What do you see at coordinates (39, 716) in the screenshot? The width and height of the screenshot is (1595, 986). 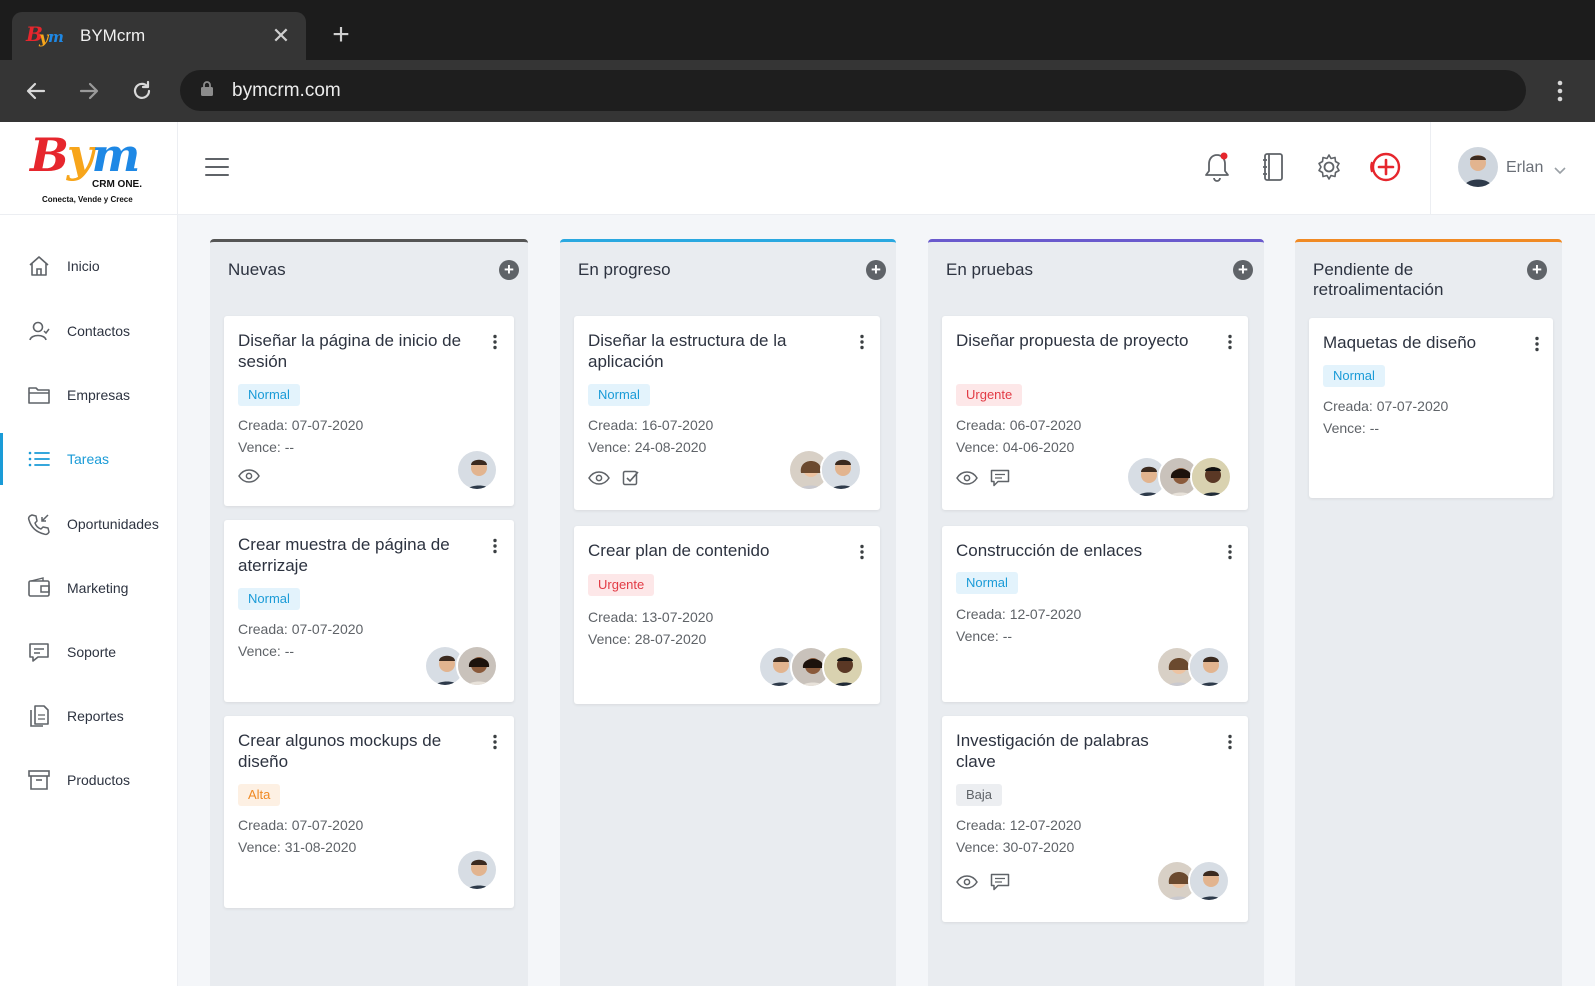 I see `documents-icon` at bounding box center [39, 716].